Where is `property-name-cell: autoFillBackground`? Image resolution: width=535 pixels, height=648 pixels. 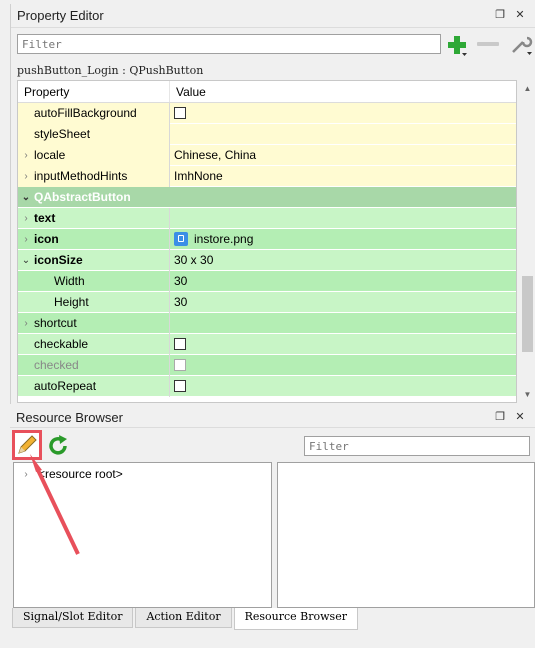
property-name-cell: autoFillBackground is located at coordinates (94, 113).